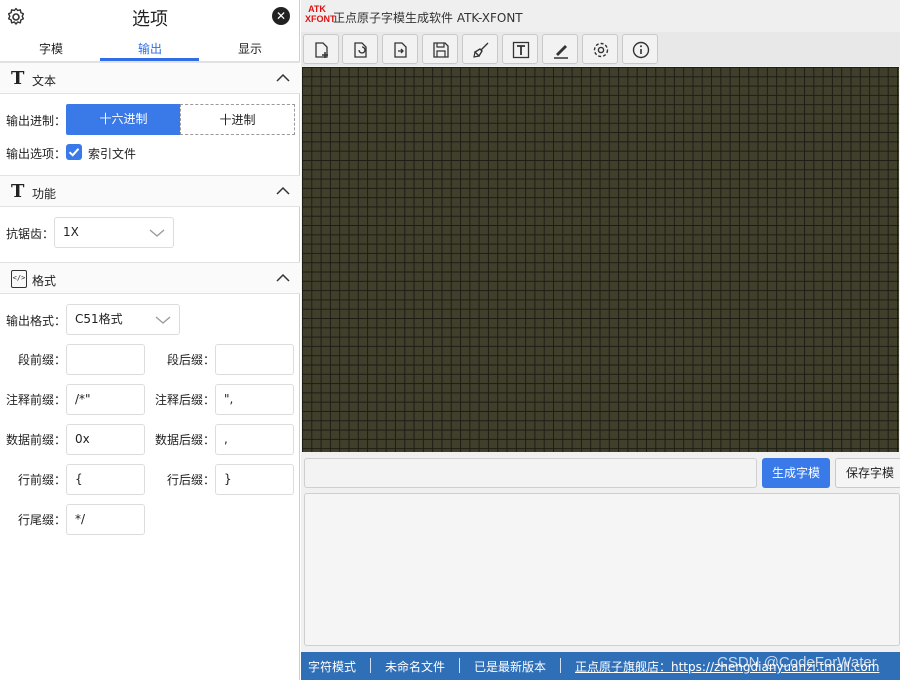  Describe the element at coordinates (415, 667) in the screenshot. I see `status-file: 未命名文件` at that location.